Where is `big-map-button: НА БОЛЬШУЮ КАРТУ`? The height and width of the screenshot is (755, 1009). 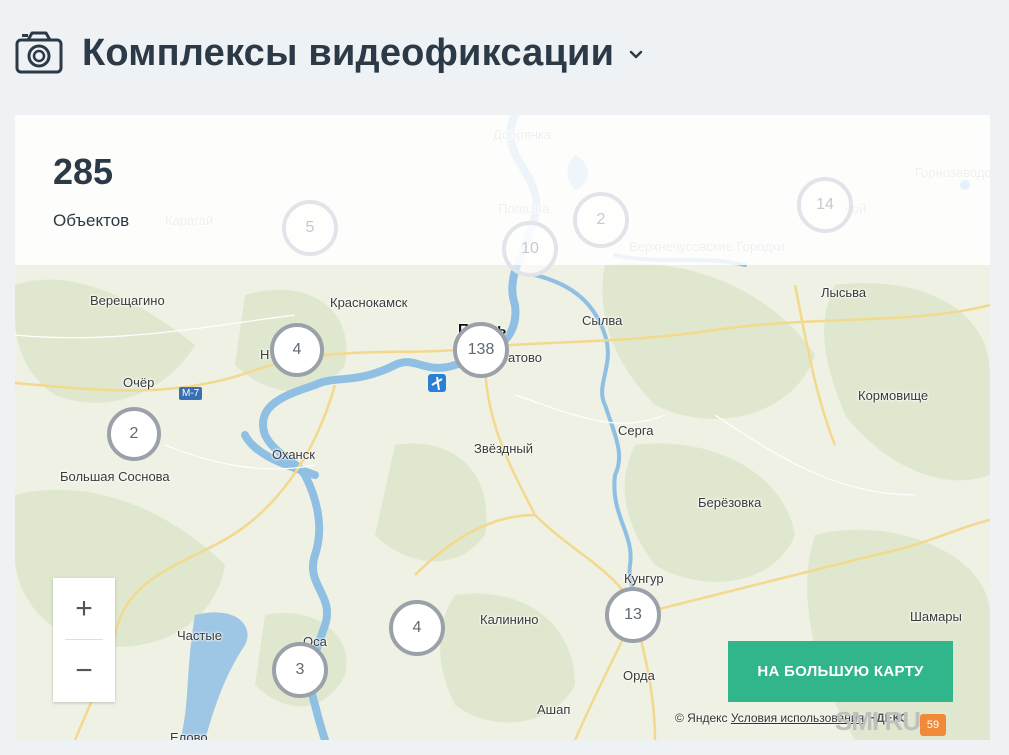
big-map-button: НА БОЛЬШУЮ КАРТУ is located at coordinates (840, 671).